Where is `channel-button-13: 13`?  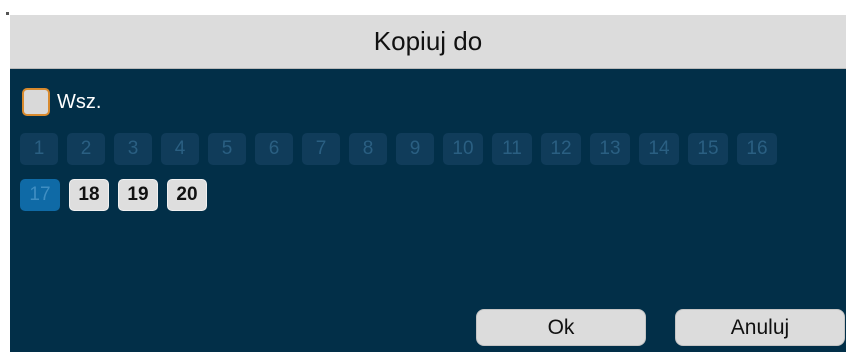 channel-button-13: 13 is located at coordinates (610, 149).